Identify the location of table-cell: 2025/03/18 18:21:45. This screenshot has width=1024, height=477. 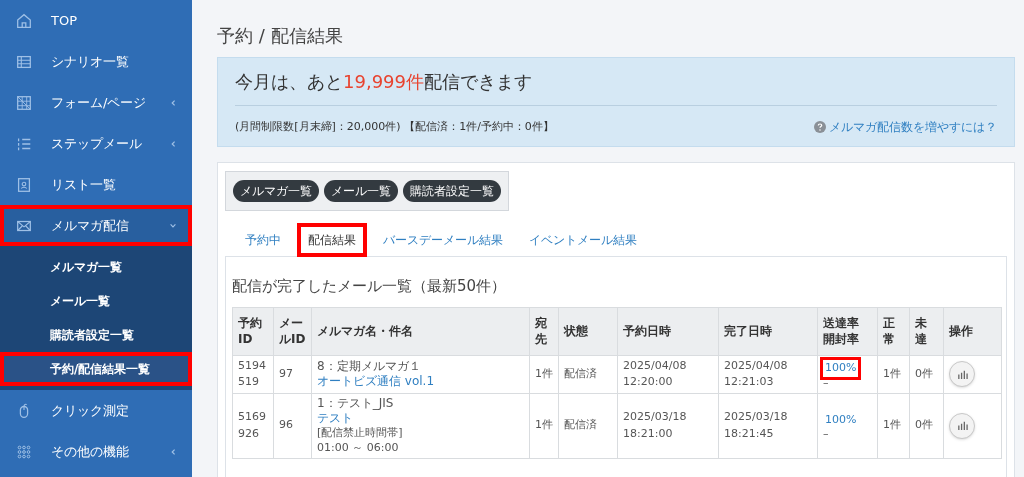
(768, 426).